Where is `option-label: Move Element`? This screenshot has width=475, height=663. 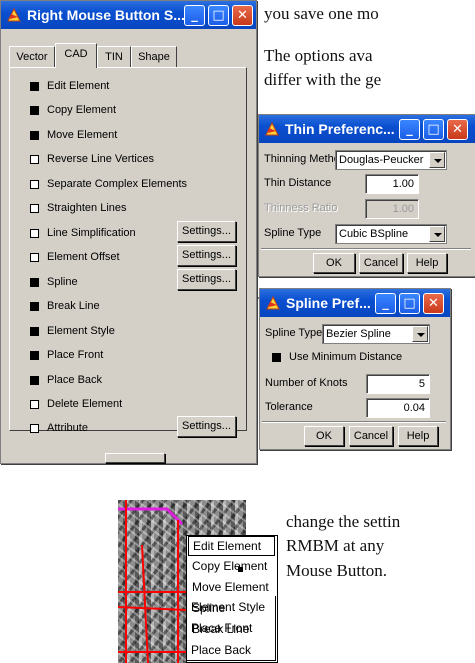
option-label: Move Element is located at coordinates (82, 135).